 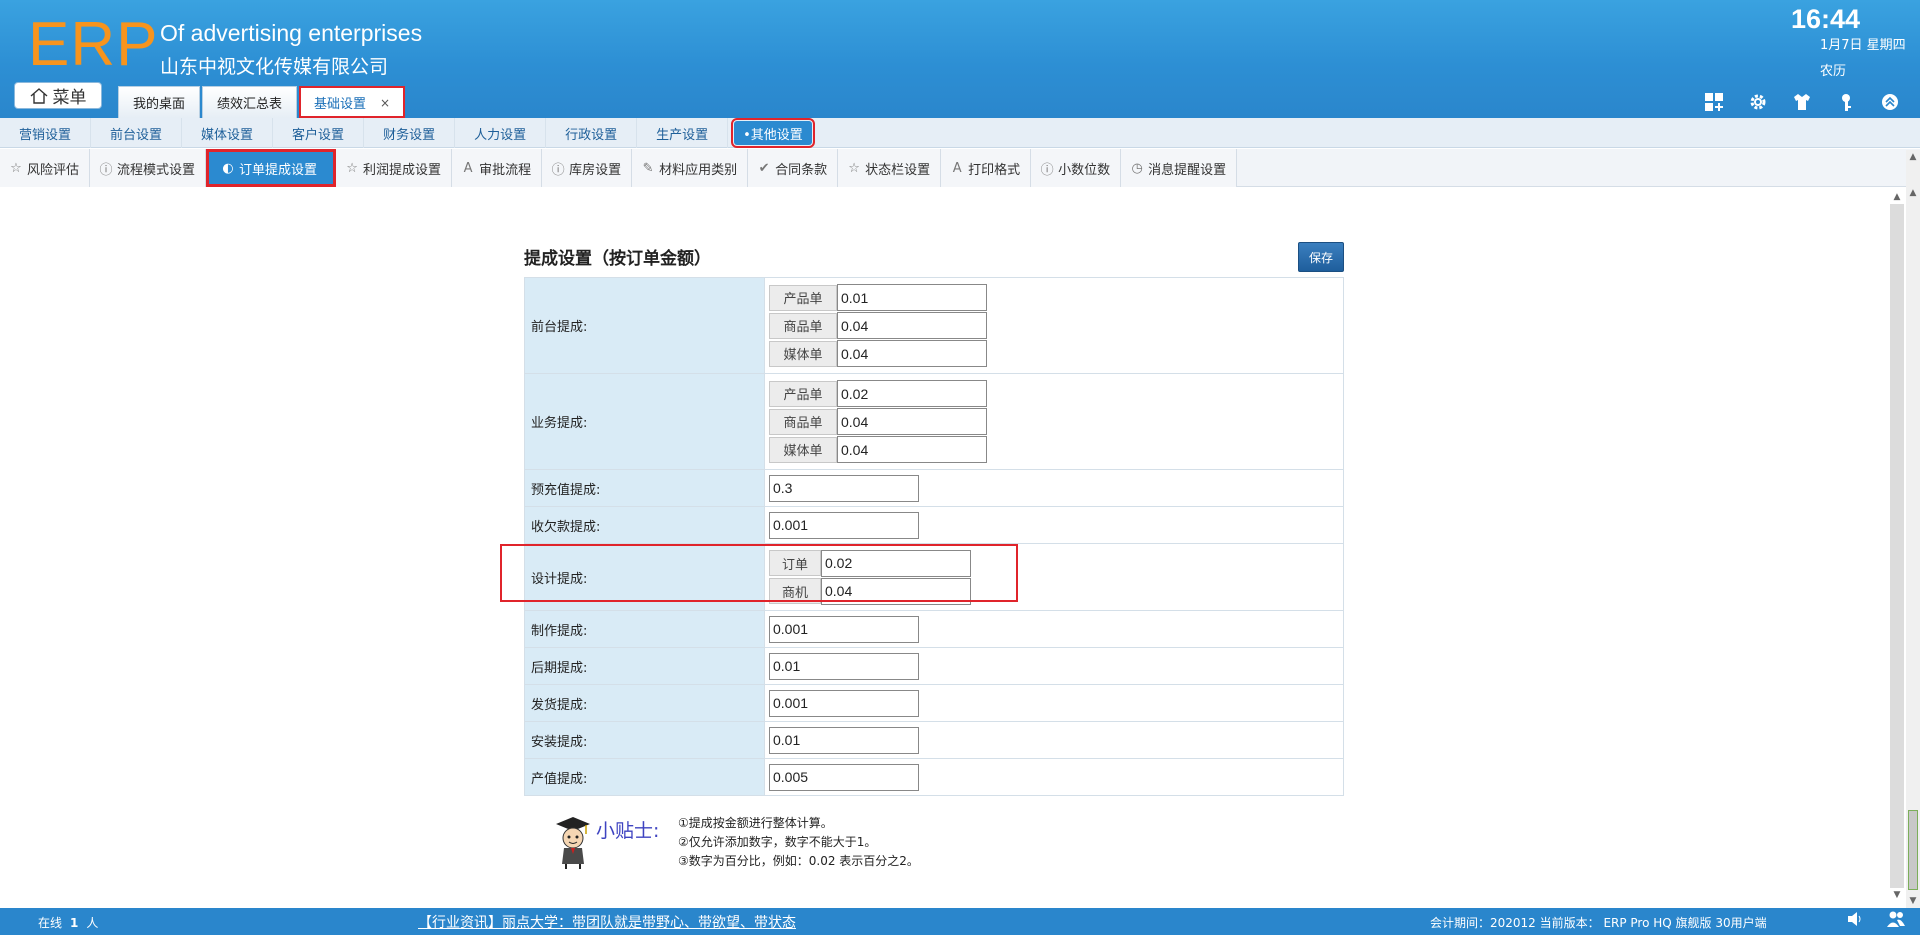 I want to click on subnav-label: 订单提成设置, so click(x=278, y=170).